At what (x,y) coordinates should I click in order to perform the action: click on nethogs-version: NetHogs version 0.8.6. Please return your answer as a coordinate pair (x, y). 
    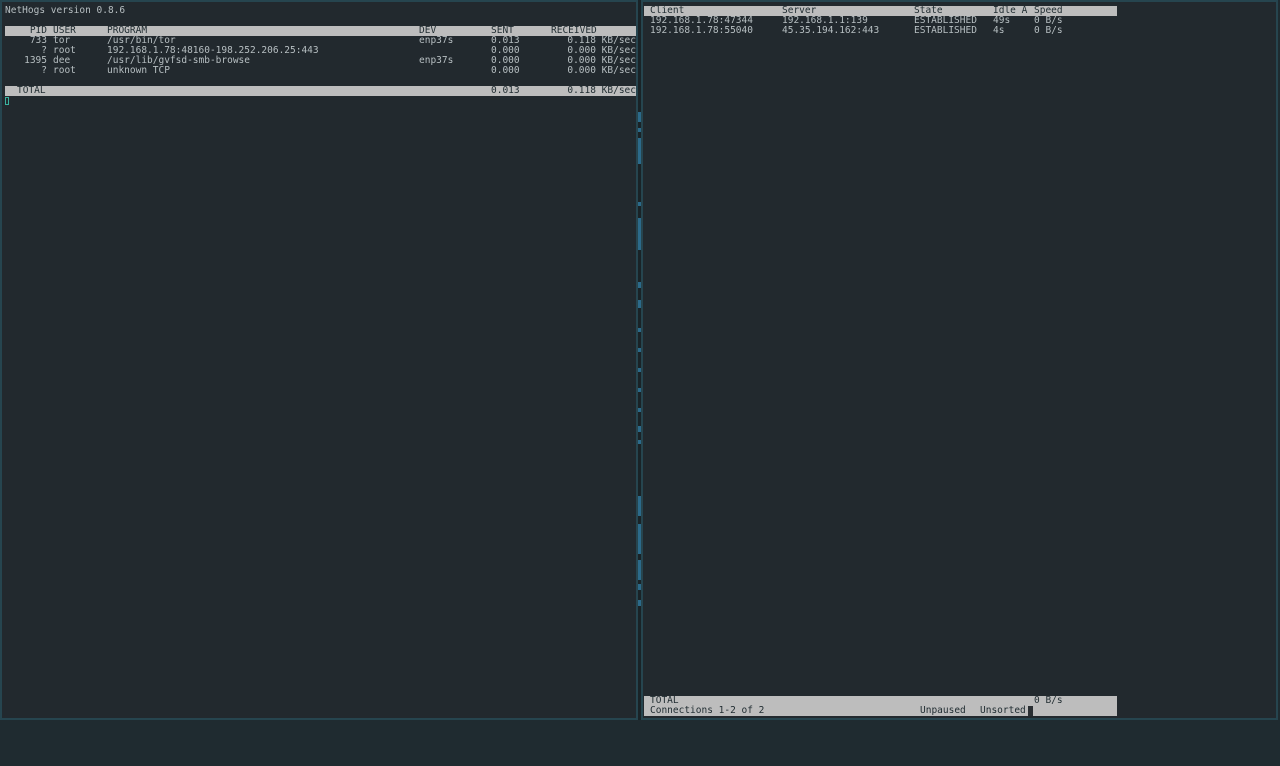
    Looking at the image, I should click on (65, 10).